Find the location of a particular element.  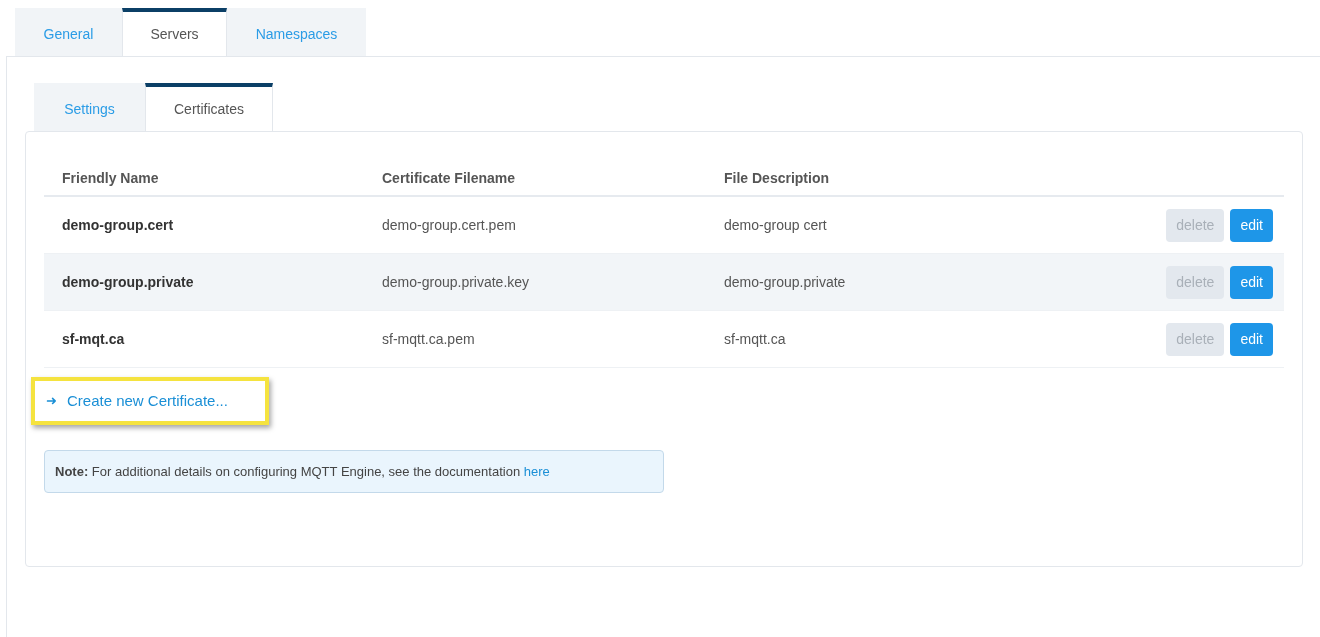

tab: Settings is located at coordinates (89, 107).